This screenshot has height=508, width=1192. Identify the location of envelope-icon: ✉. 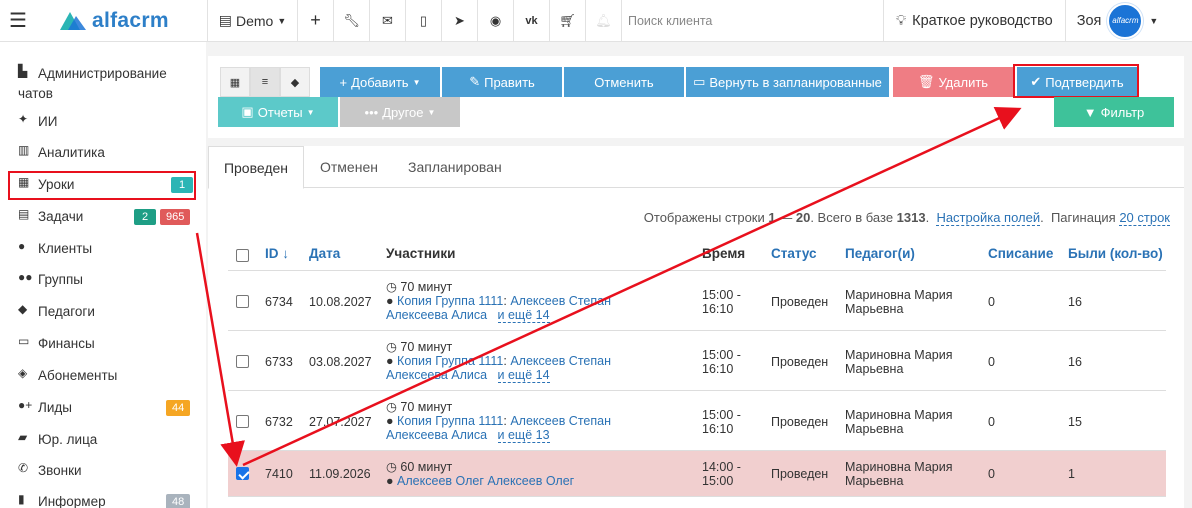
(388, 21).